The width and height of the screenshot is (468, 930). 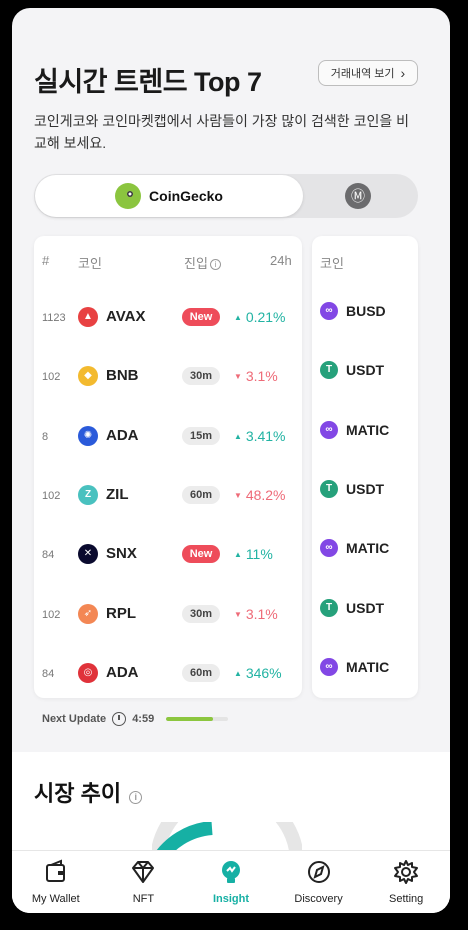 I want to click on source-toggle: CoinGecko Ⓜ, so click(x=226, y=196).